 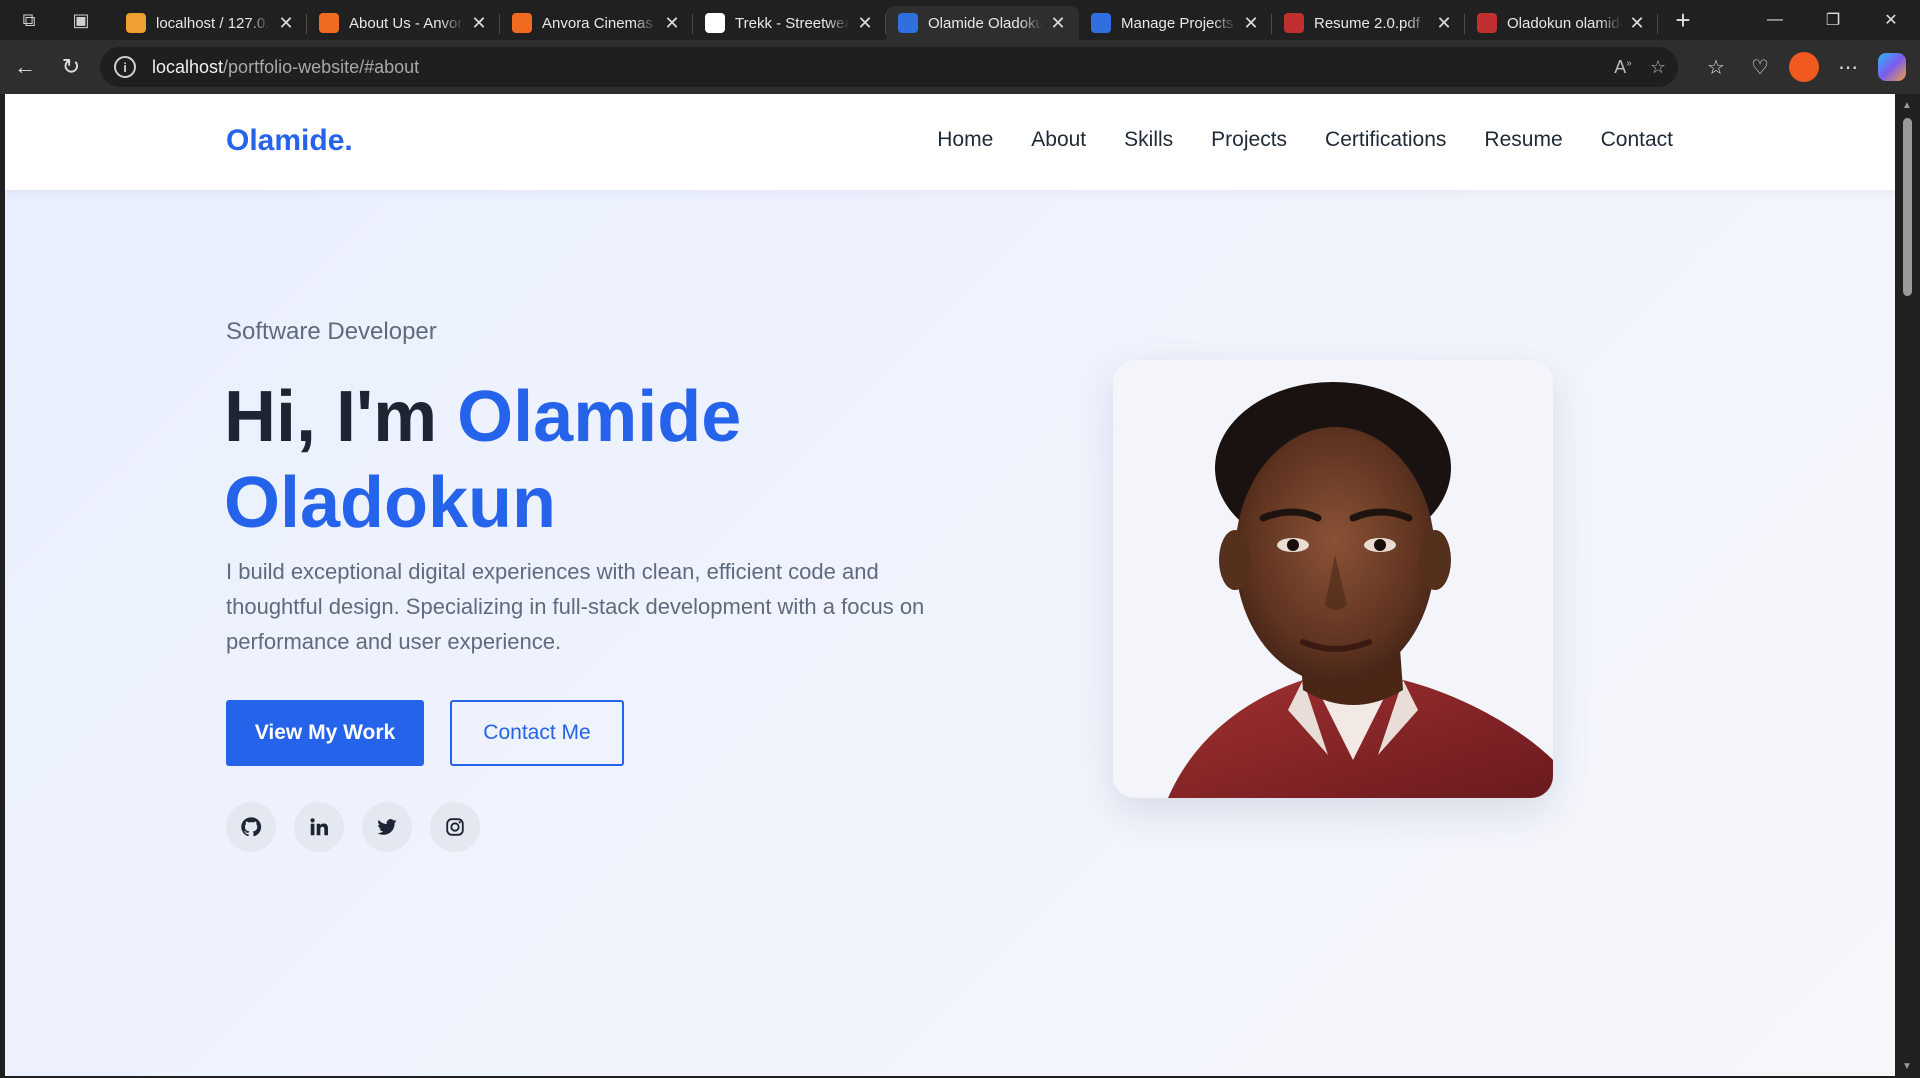 What do you see at coordinates (71, 67) in the screenshot?
I see `refresh-button: ↻` at bounding box center [71, 67].